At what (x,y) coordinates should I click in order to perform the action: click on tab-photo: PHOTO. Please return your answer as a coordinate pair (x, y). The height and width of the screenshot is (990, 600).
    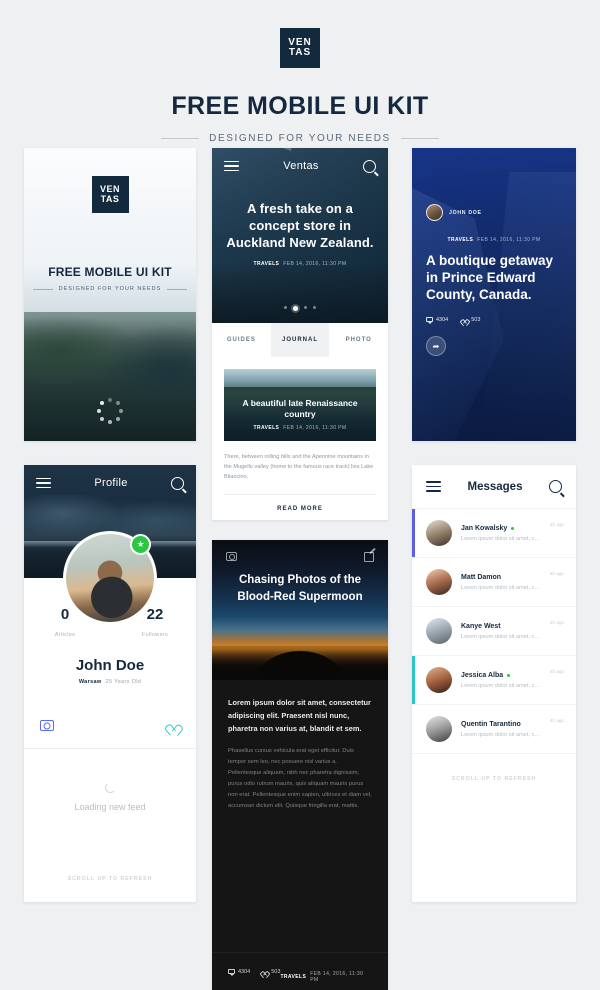
    Looking at the image, I should click on (358, 340).